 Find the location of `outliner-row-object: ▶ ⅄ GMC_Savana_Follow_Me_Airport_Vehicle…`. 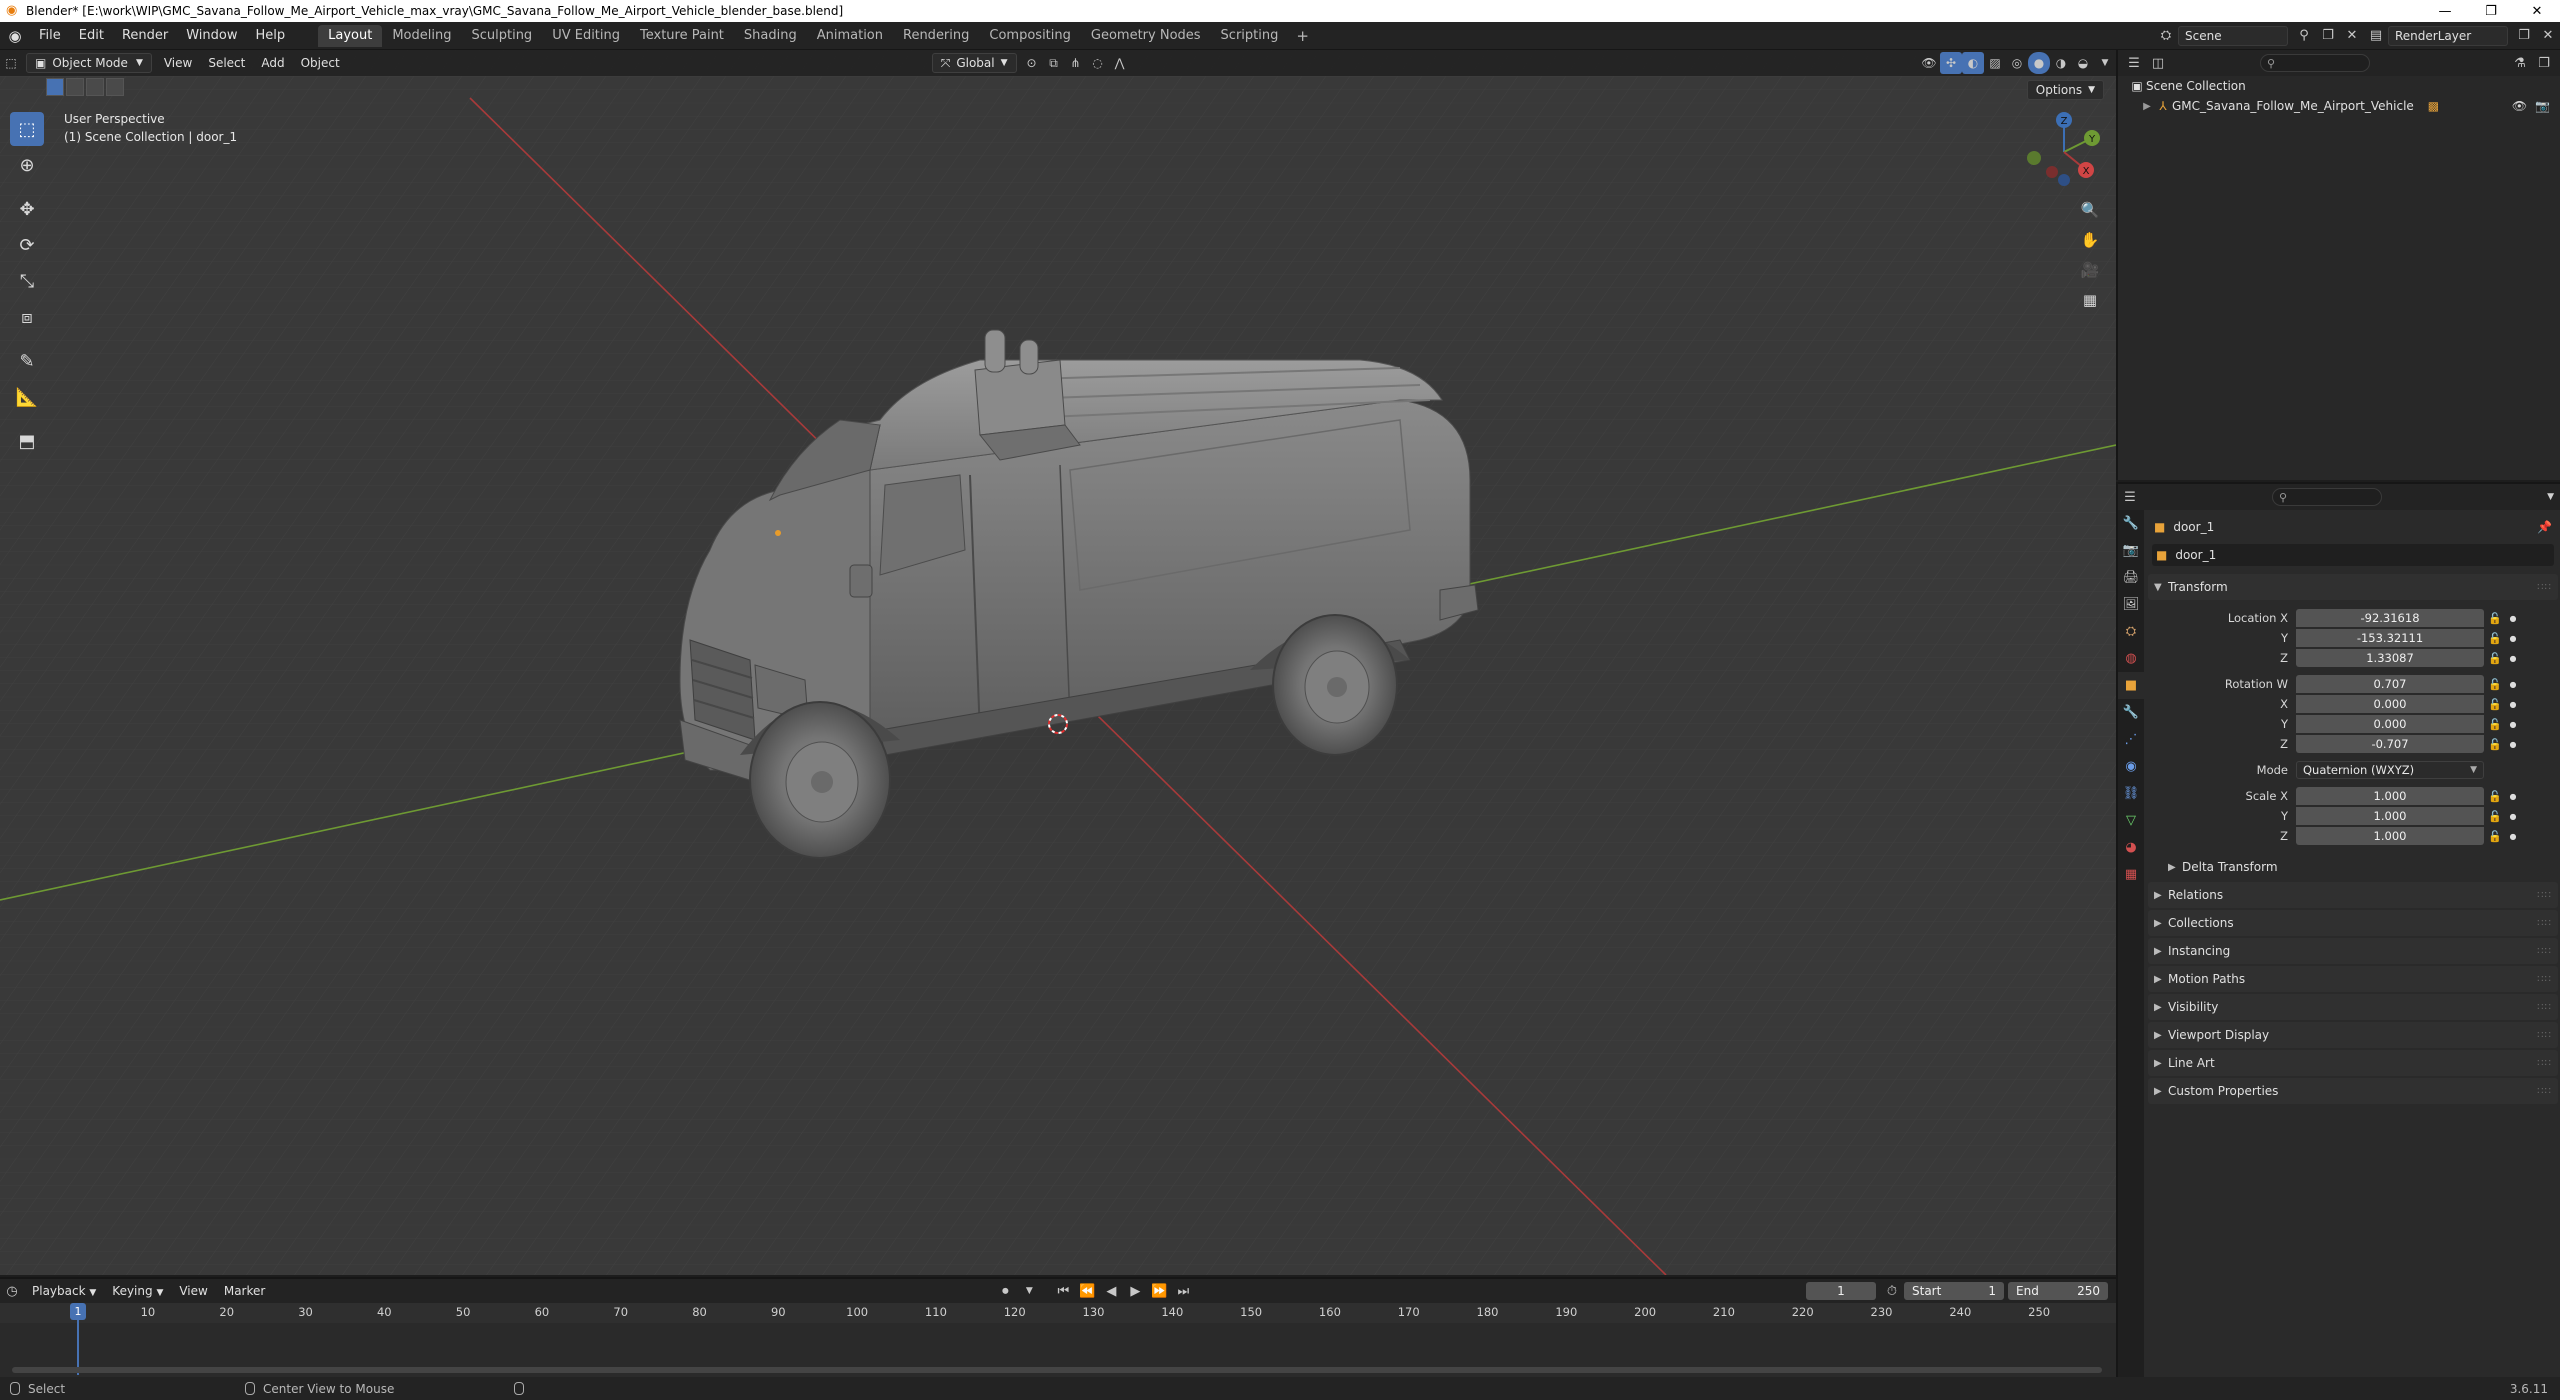

outliner-row-object: ▶ ⅄ GMC_Savana_Follow_Me_Airport_Vehicle… is located at coordinates (2339, 106).